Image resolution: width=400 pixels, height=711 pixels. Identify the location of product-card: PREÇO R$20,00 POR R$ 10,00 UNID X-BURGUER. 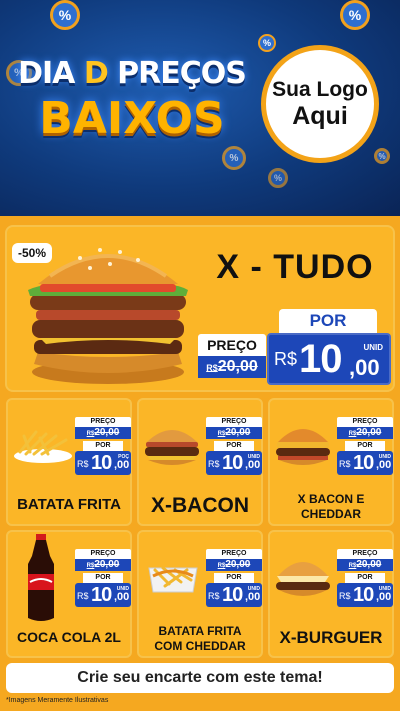
(331, 594).